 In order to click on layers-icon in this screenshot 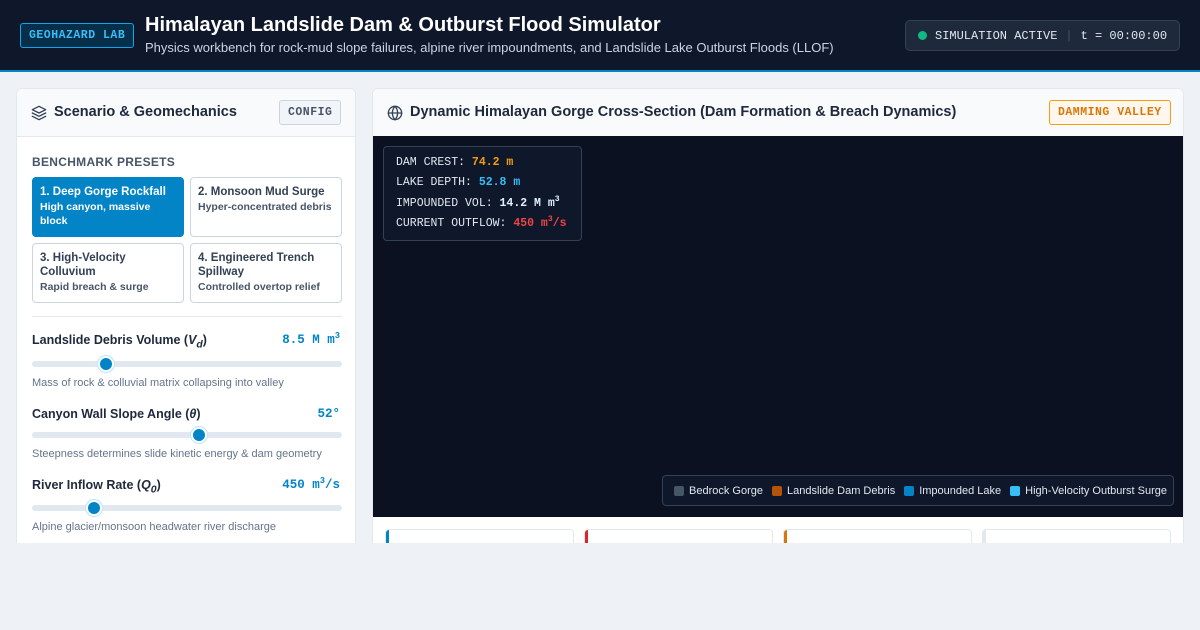, I will do `click(39, 113)`.